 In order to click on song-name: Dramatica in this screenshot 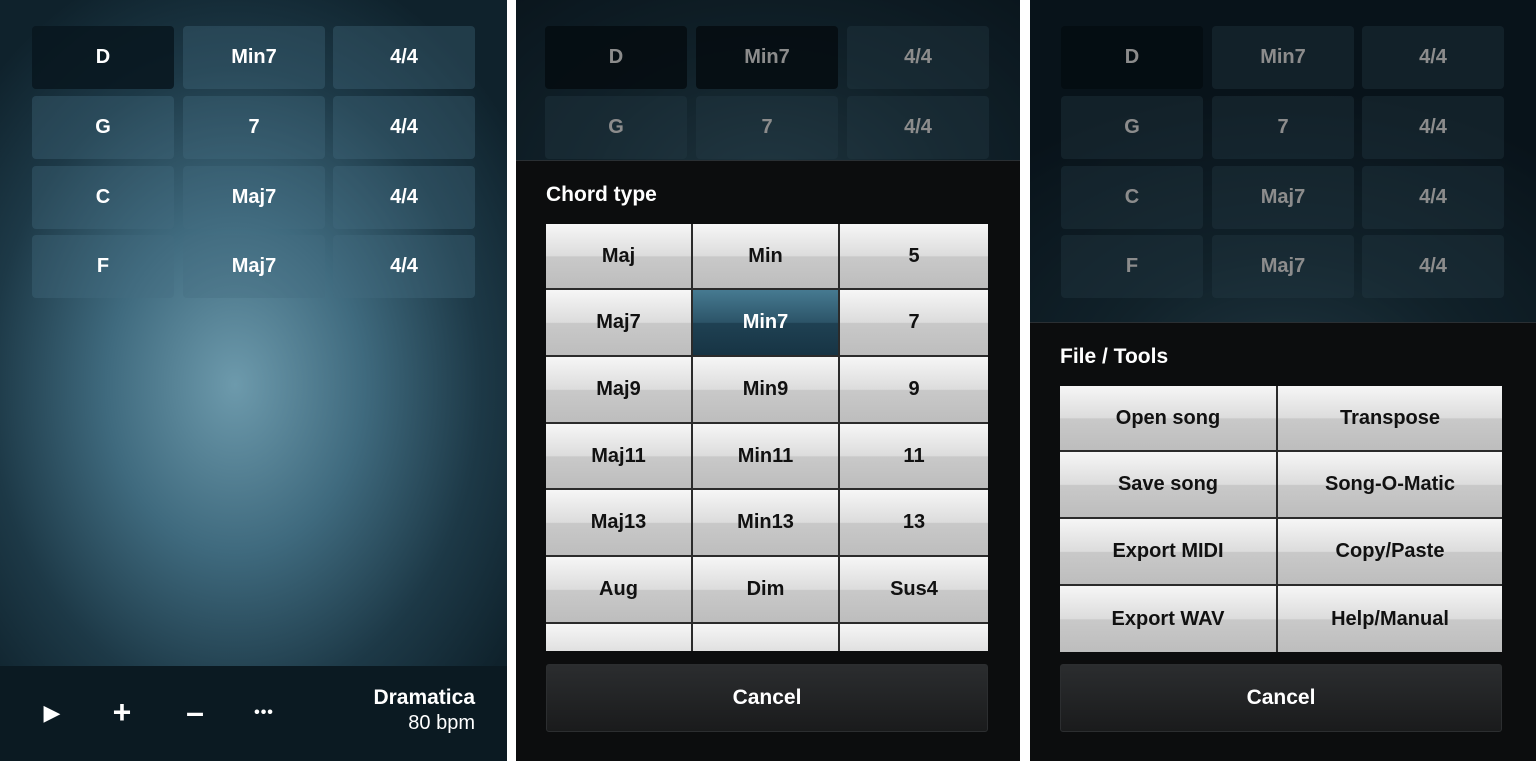, I will do `click(424, 697)`.